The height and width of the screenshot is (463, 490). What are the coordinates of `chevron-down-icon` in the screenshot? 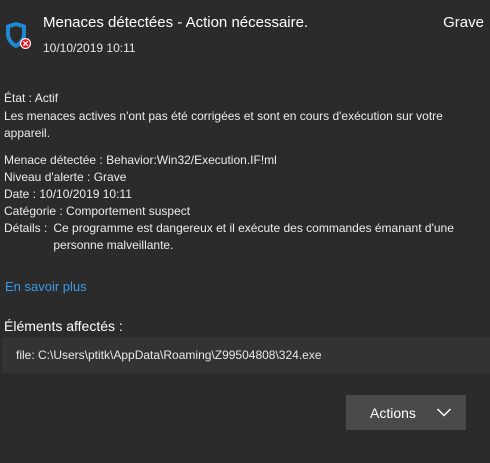 It's located at (444, 412).